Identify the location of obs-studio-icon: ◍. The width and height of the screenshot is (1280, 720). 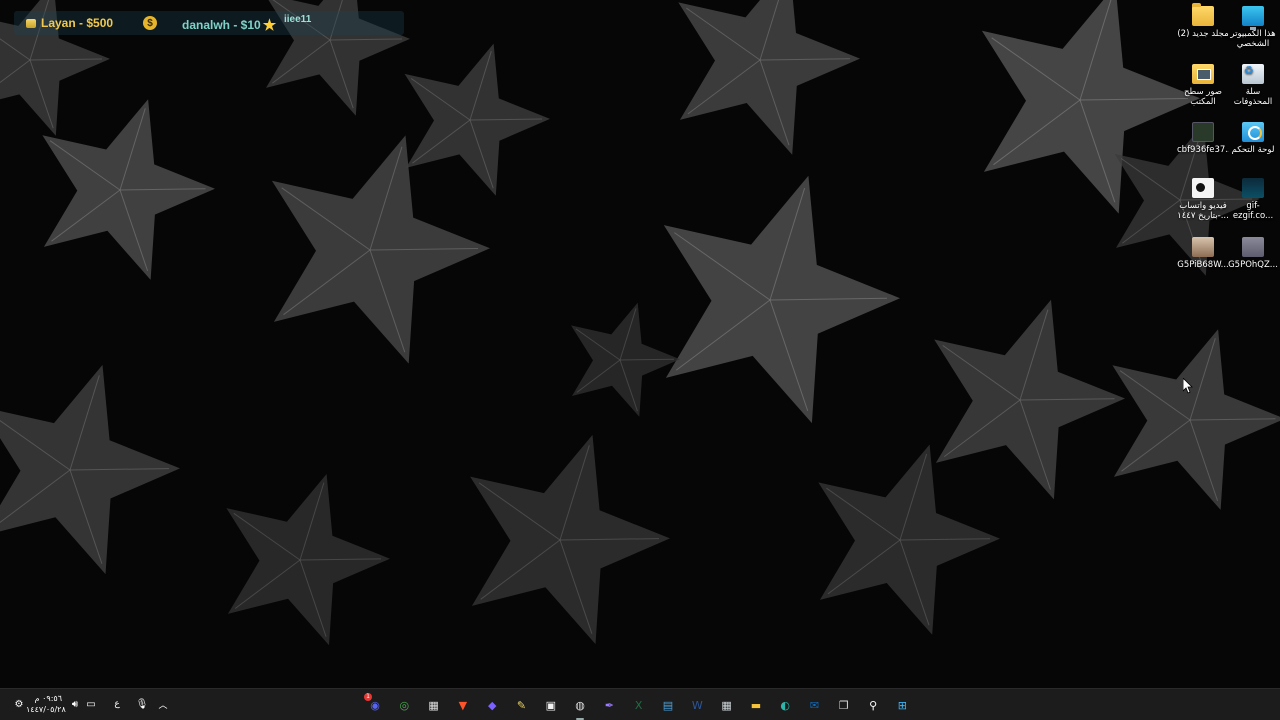
(580, 707).